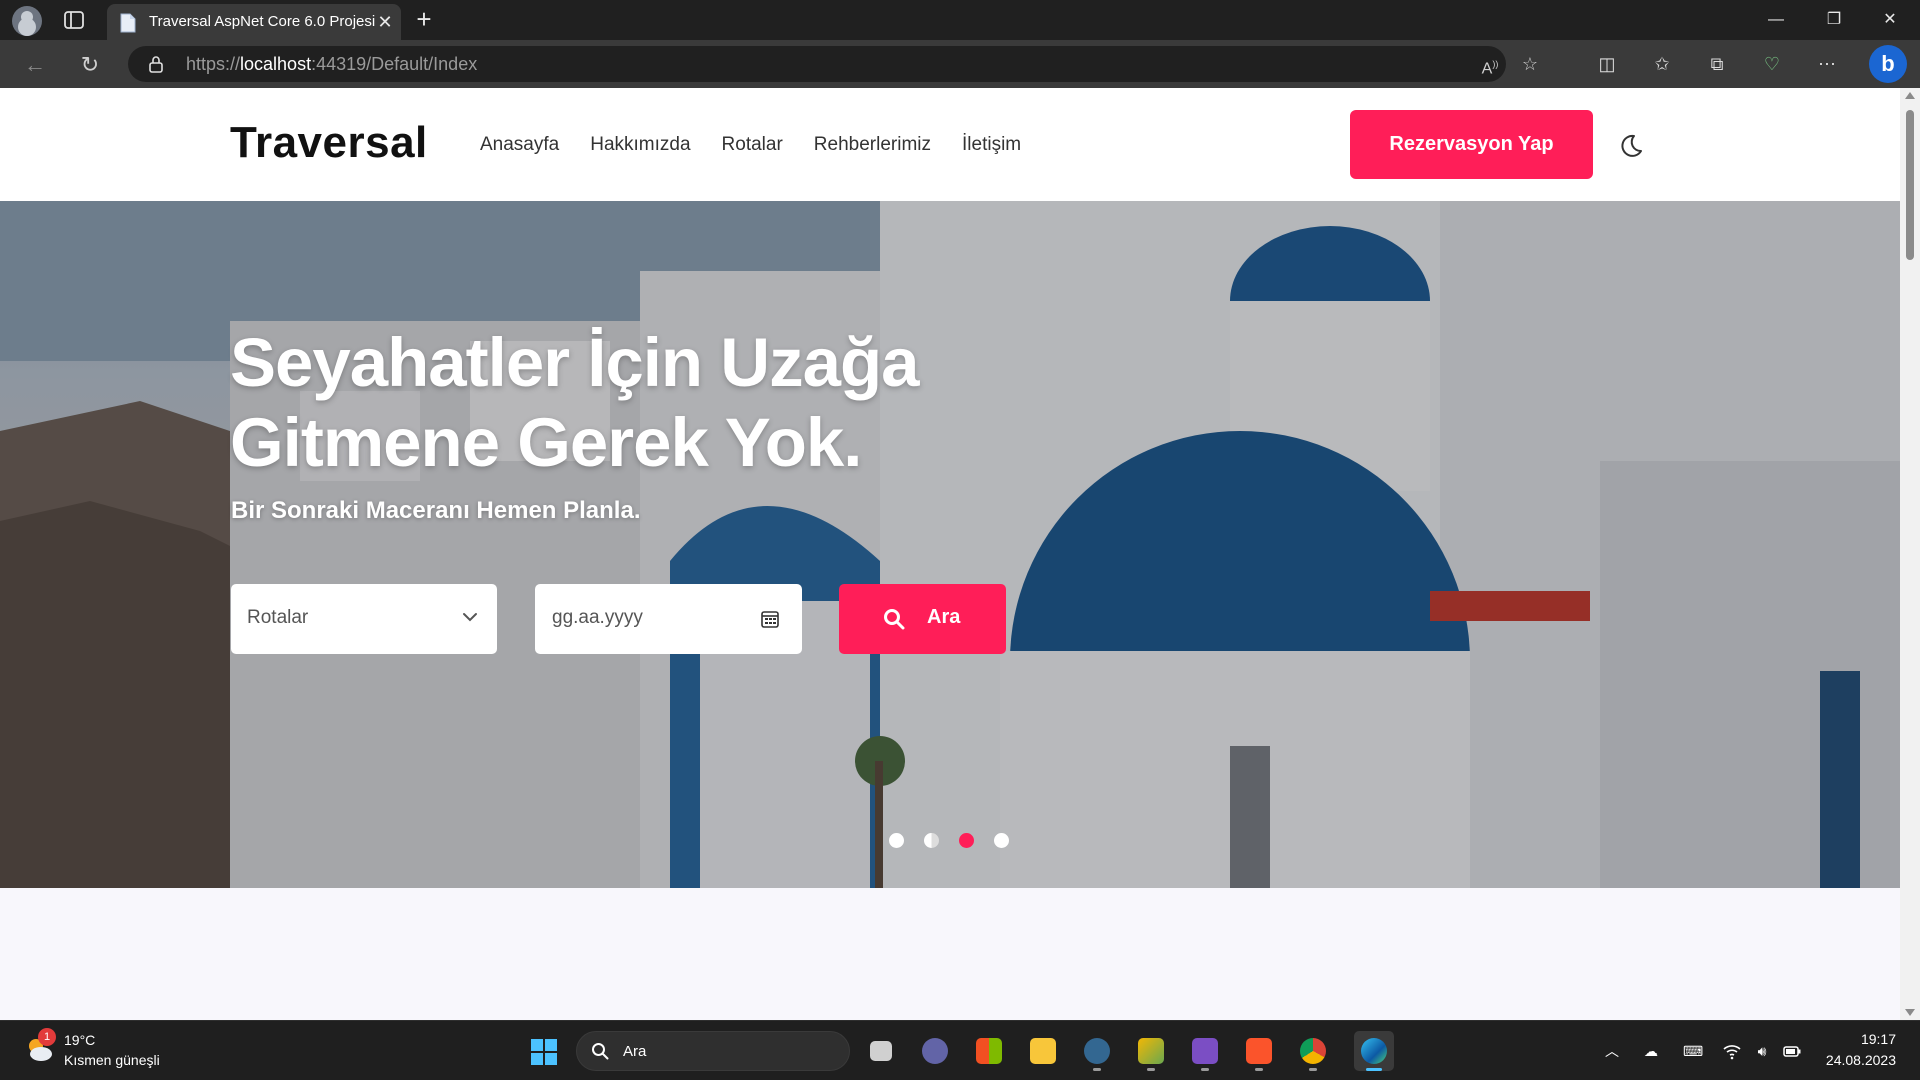 The image size is (1920, 1080). What do you see at coordinates (668, 619) in the screenshot?
I see `date-input: gg.aa.yyyy` at bounding box center [668, 619].